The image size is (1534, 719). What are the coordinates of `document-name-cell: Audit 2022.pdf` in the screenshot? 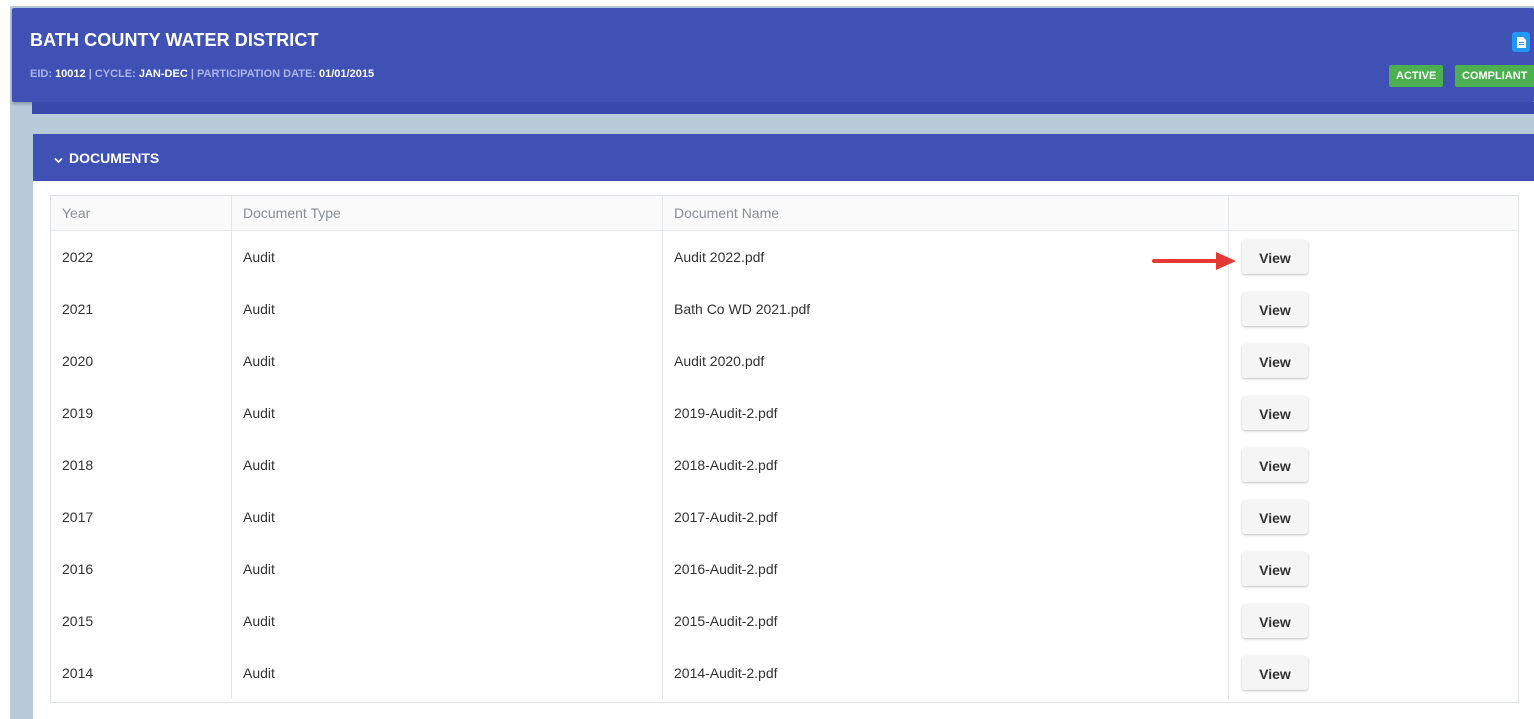 It's located at (945, 256).